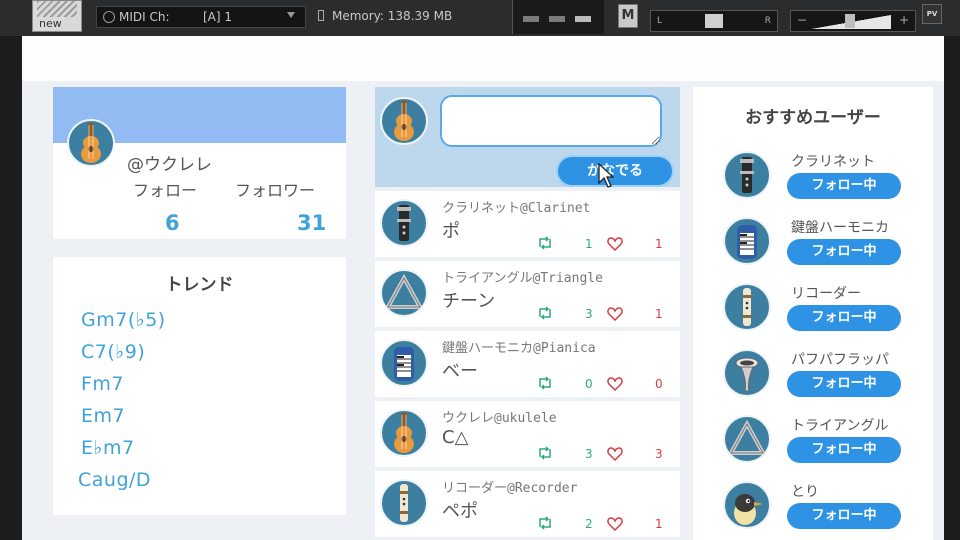 The image size is (960, 540). I want to click on post-body: ポ, so click(451, 231).